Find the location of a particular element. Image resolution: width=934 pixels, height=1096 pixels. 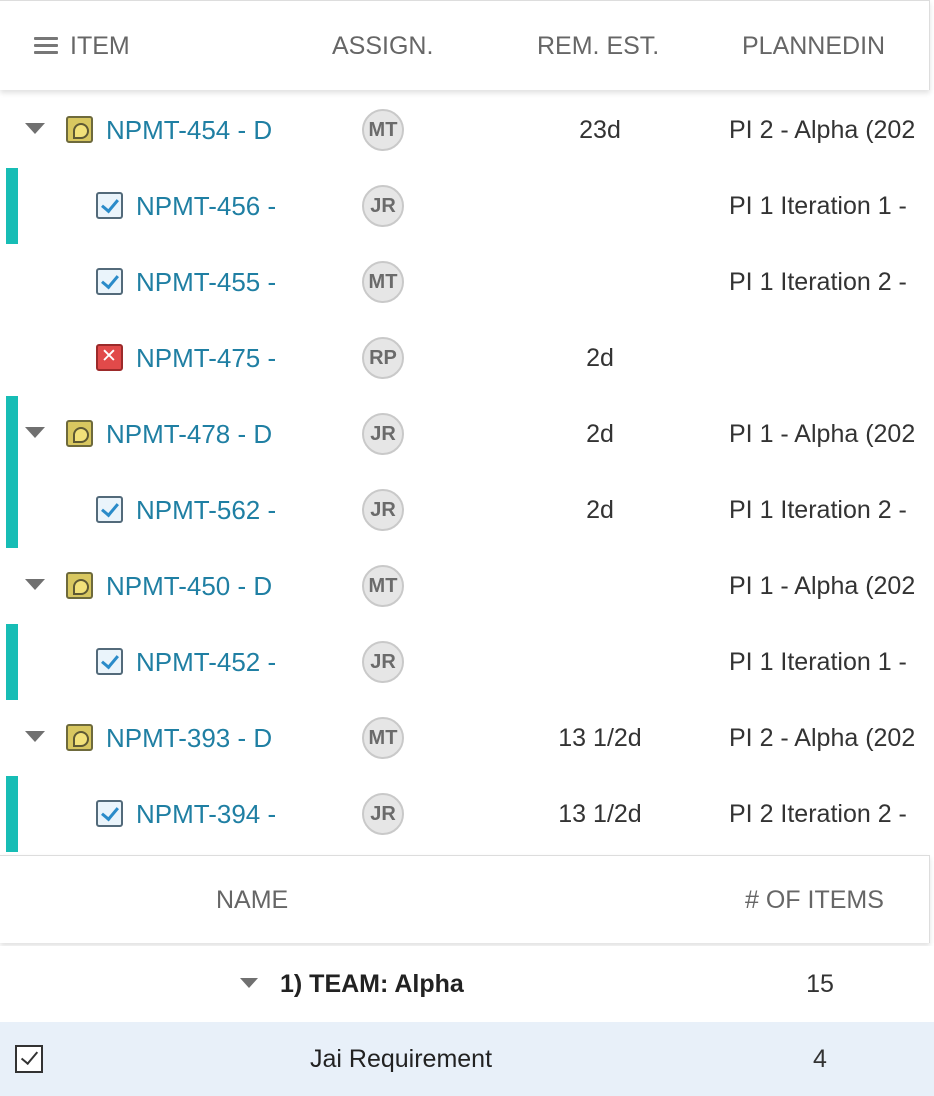

table-row: NPMT-393 - D MT 13 1/2d PI 2 - Alpha (202 is located at coordinates (467, 738).